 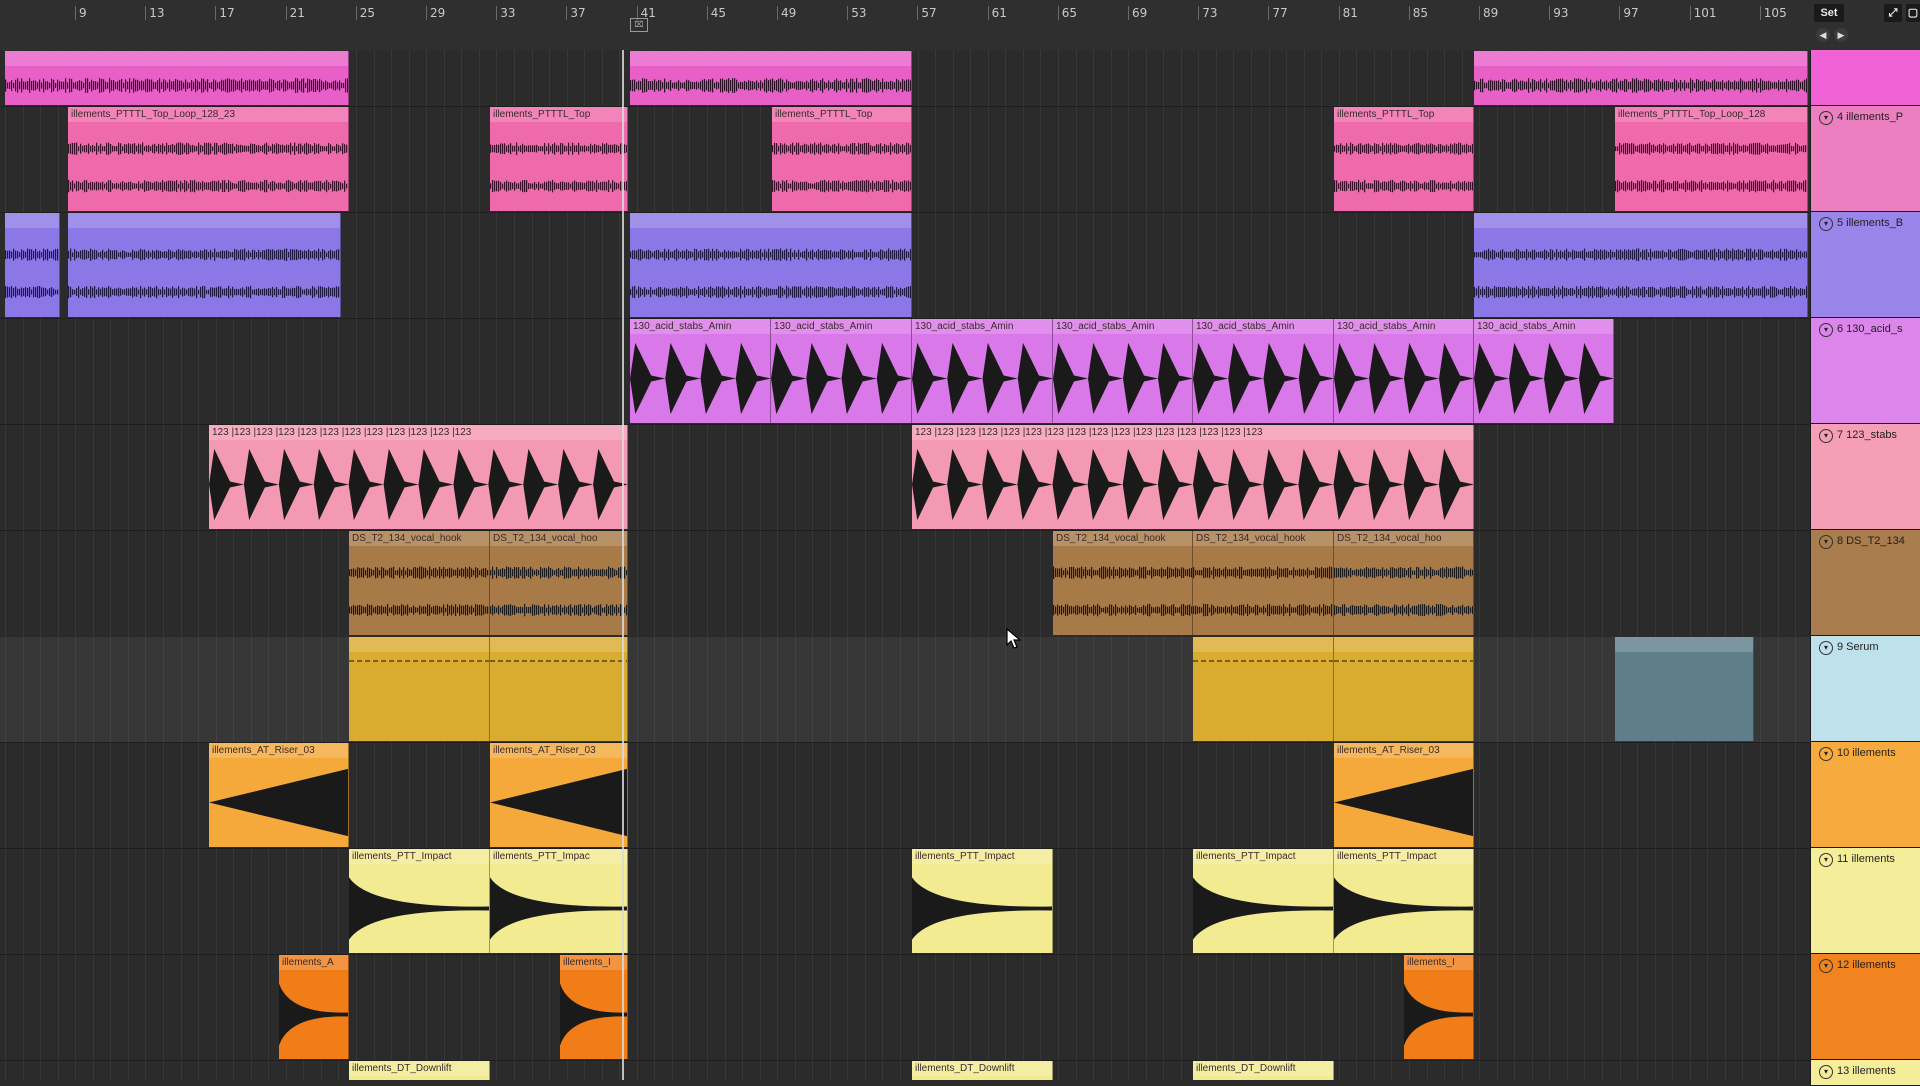 What do you see at coordinates (1865, 583) in the screenshot?
I see `track-header-6: ▾ 8 DS_T2_134` at bounding box center [1865, 583].